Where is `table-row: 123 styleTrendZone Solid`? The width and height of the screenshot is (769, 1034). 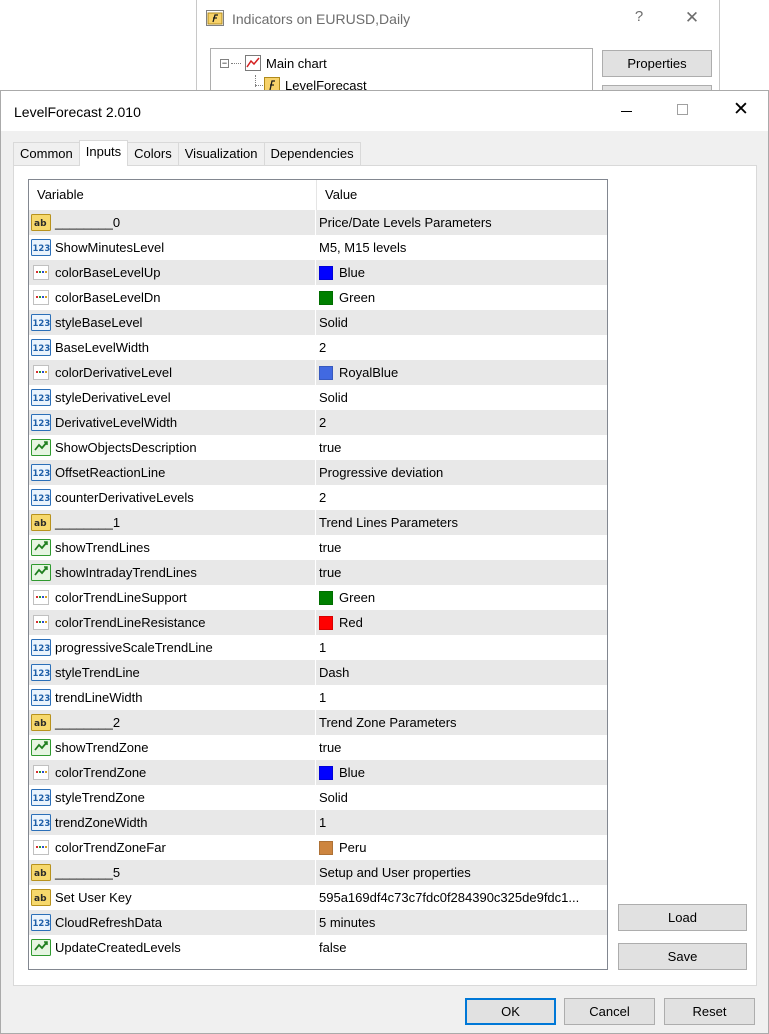
table-row: 123 styleTrendZone Solid is located at coordinates (318, 797).